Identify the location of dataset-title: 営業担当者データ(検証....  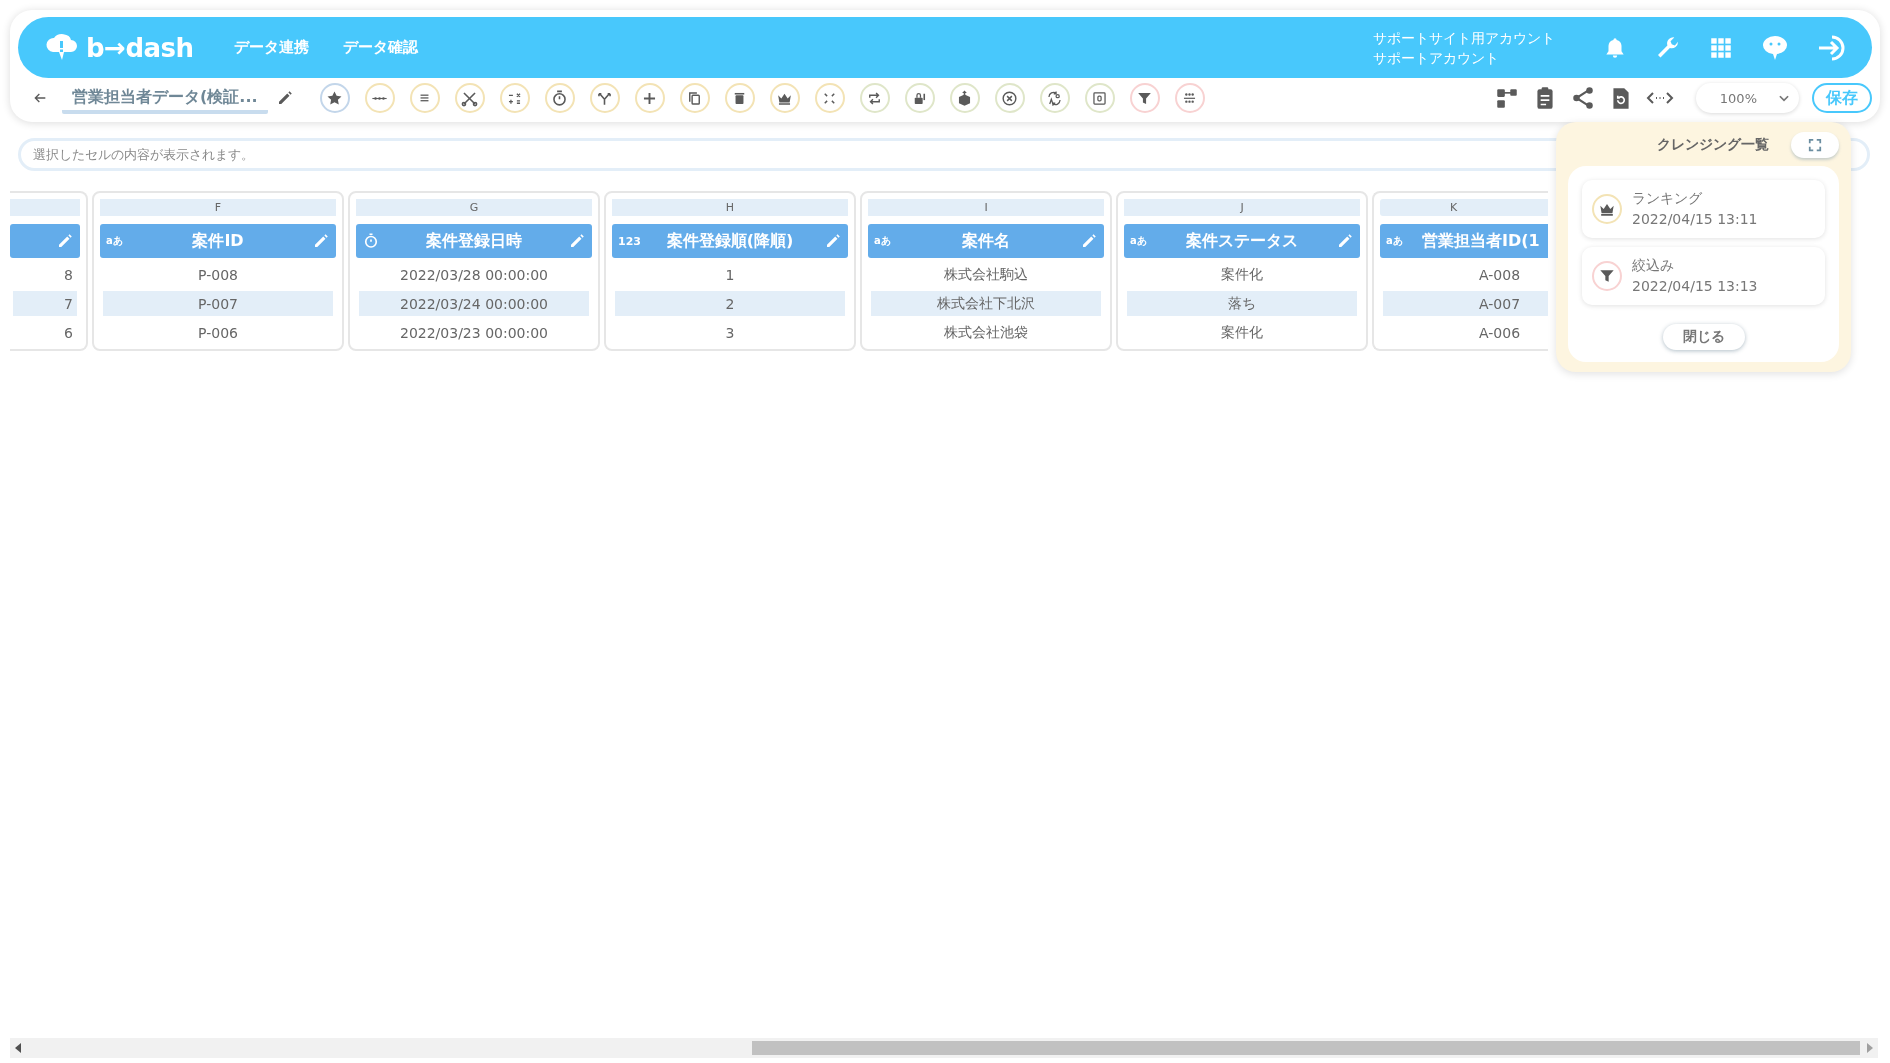
(165, 100).